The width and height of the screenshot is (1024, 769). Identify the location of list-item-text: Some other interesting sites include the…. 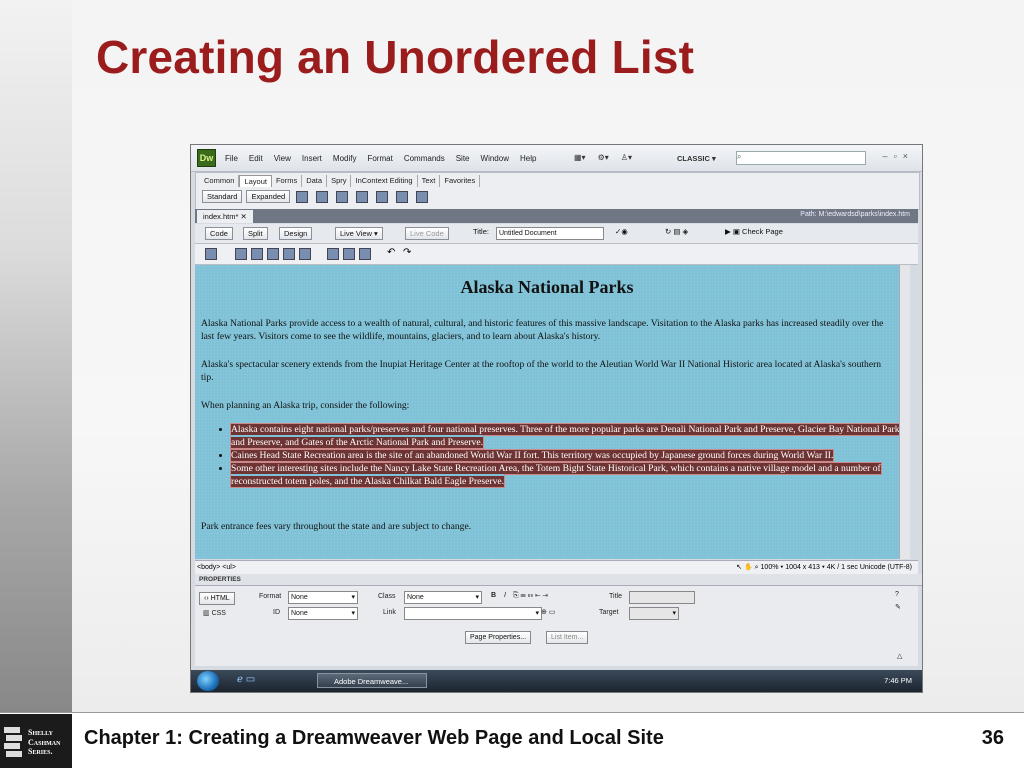
(556, 475).